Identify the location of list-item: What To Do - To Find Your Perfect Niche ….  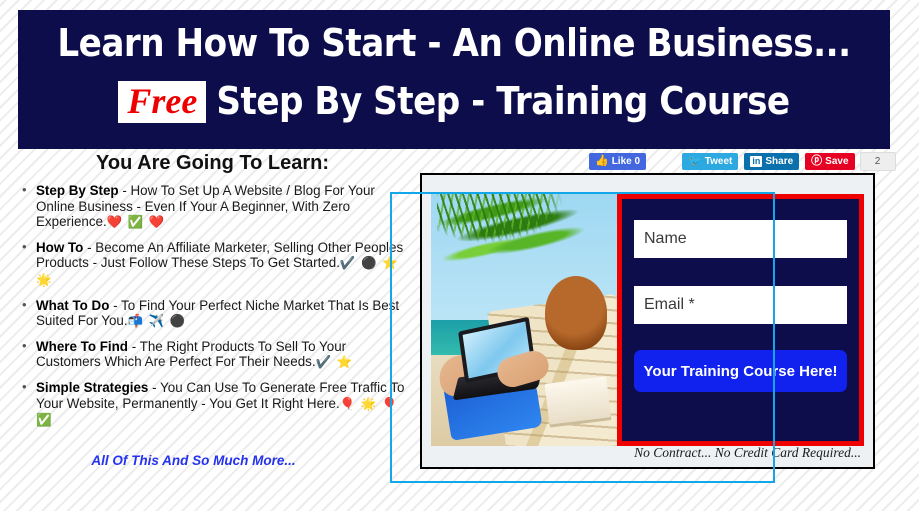
(215, 313).